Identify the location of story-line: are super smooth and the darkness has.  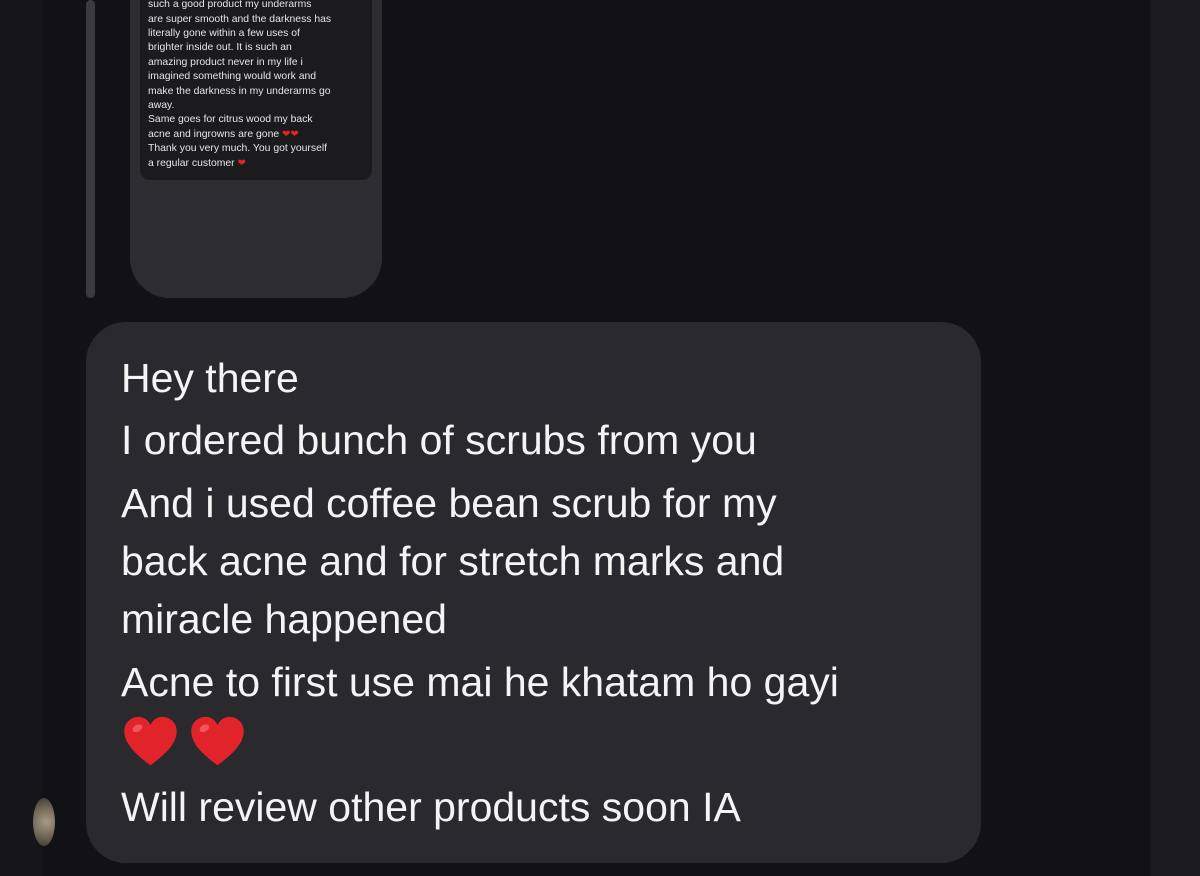
(240, 19).